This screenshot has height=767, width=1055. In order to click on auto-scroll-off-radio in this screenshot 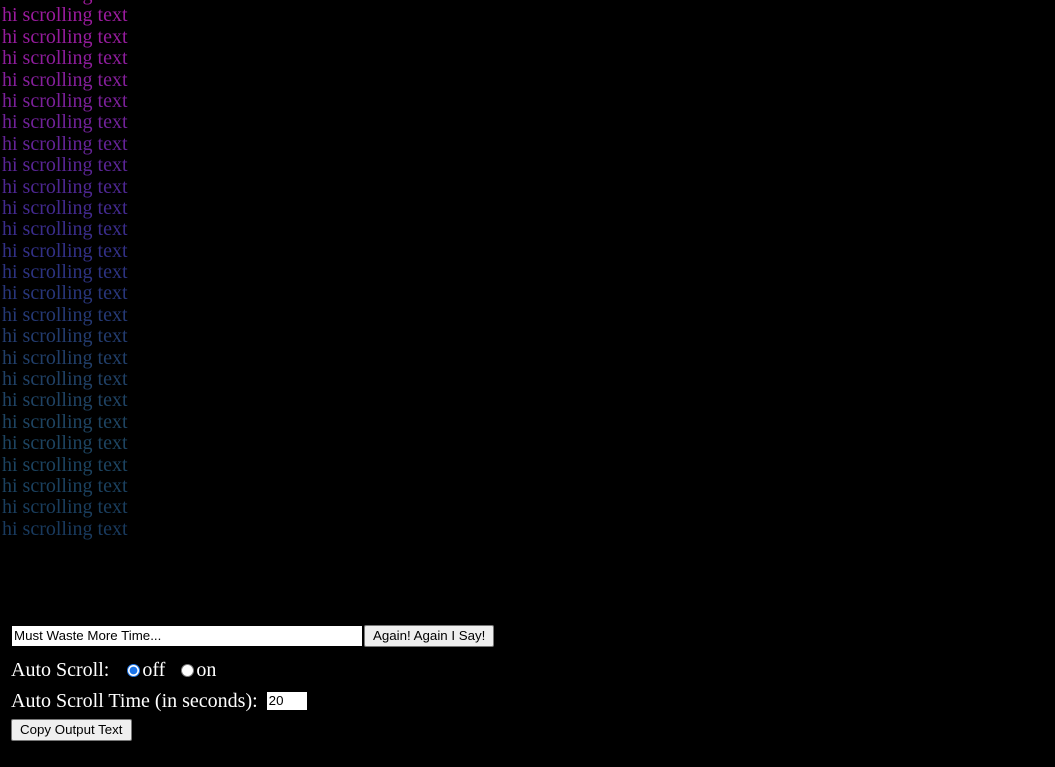, I will do `click(134, 670)`.